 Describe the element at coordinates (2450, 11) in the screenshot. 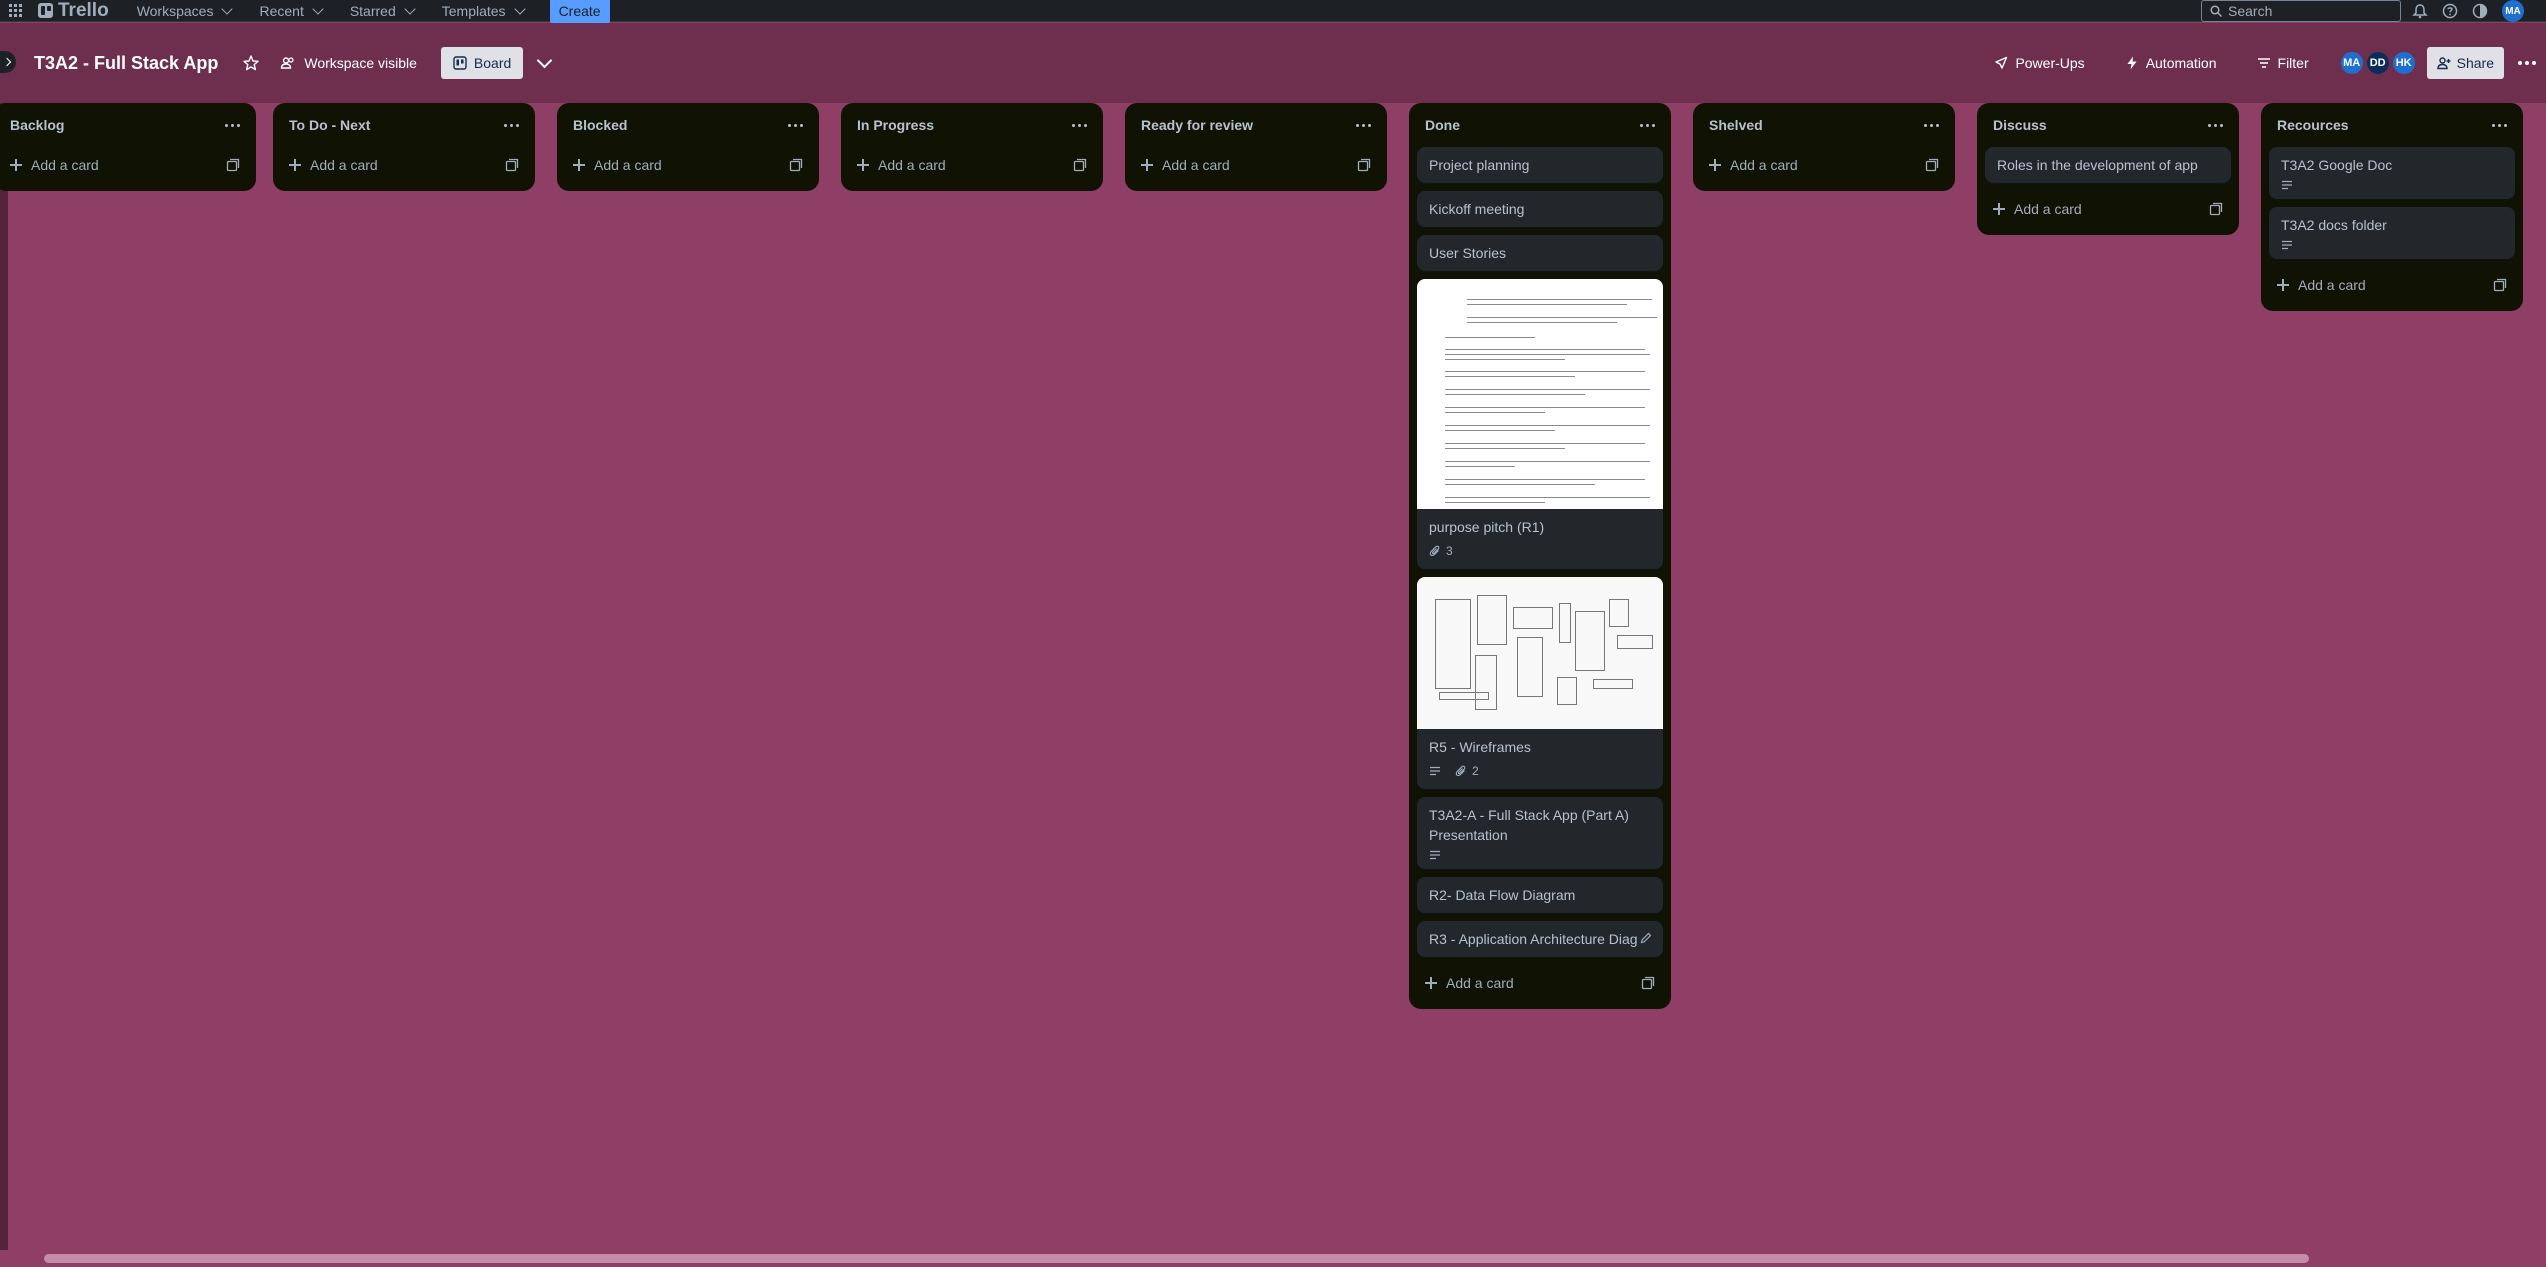

I see `help-icon` at that location.